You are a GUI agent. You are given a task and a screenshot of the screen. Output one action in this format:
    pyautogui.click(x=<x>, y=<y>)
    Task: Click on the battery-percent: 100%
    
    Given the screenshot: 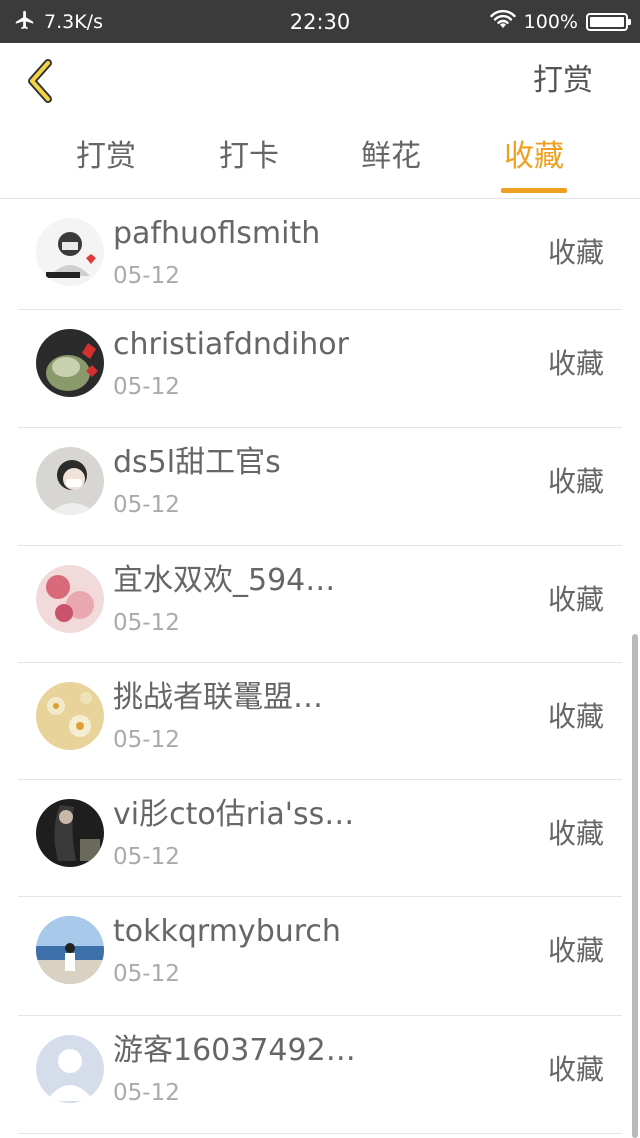 What is the action you would take?
    pyautogui.click(x=550, y=22)
    